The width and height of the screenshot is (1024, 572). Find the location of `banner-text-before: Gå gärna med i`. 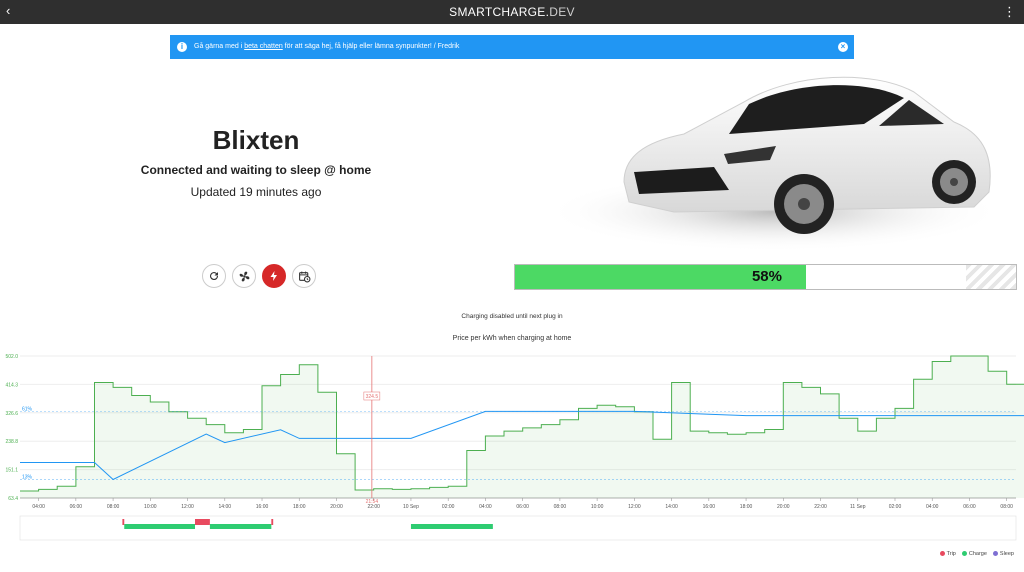

banner-text-before: Gå gärna med i is located at coordinates (219, 46).